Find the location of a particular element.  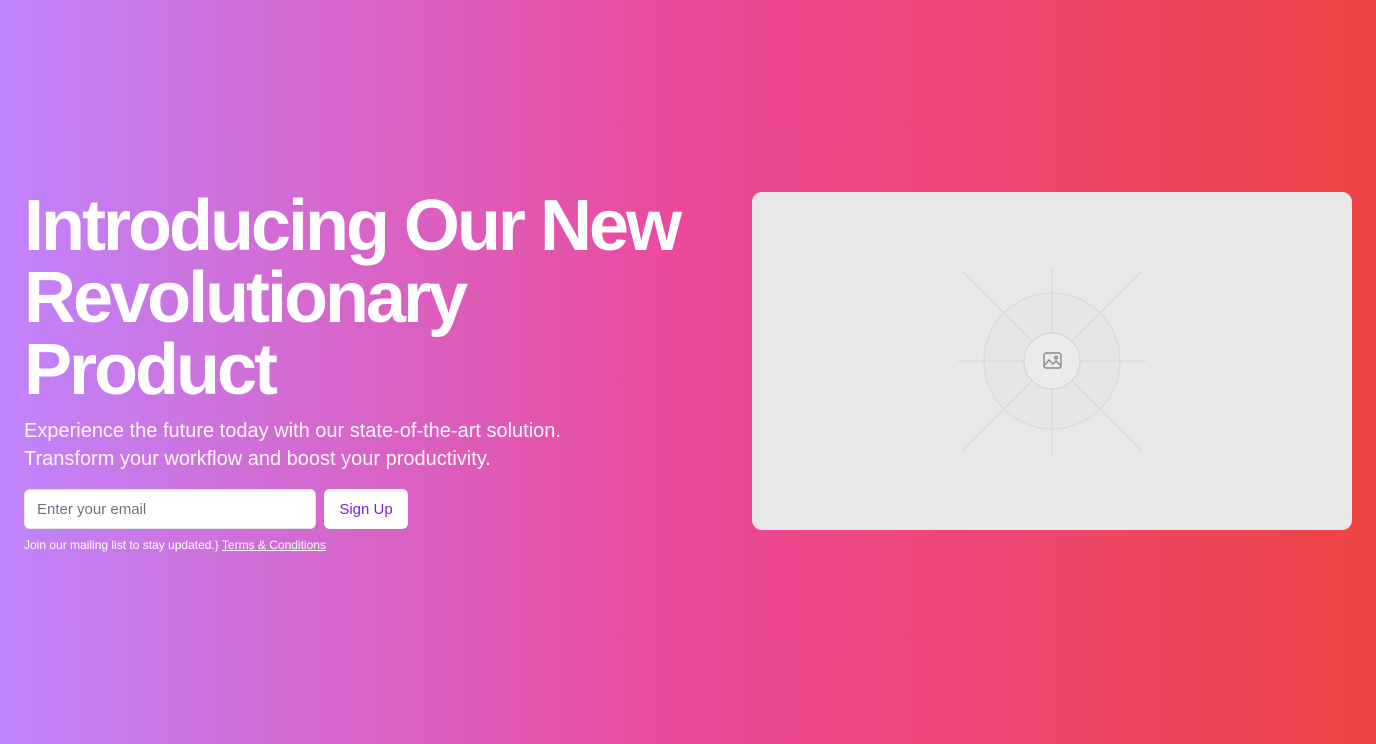

placeholder-inner-circle is located at coordinates (1052, 361).